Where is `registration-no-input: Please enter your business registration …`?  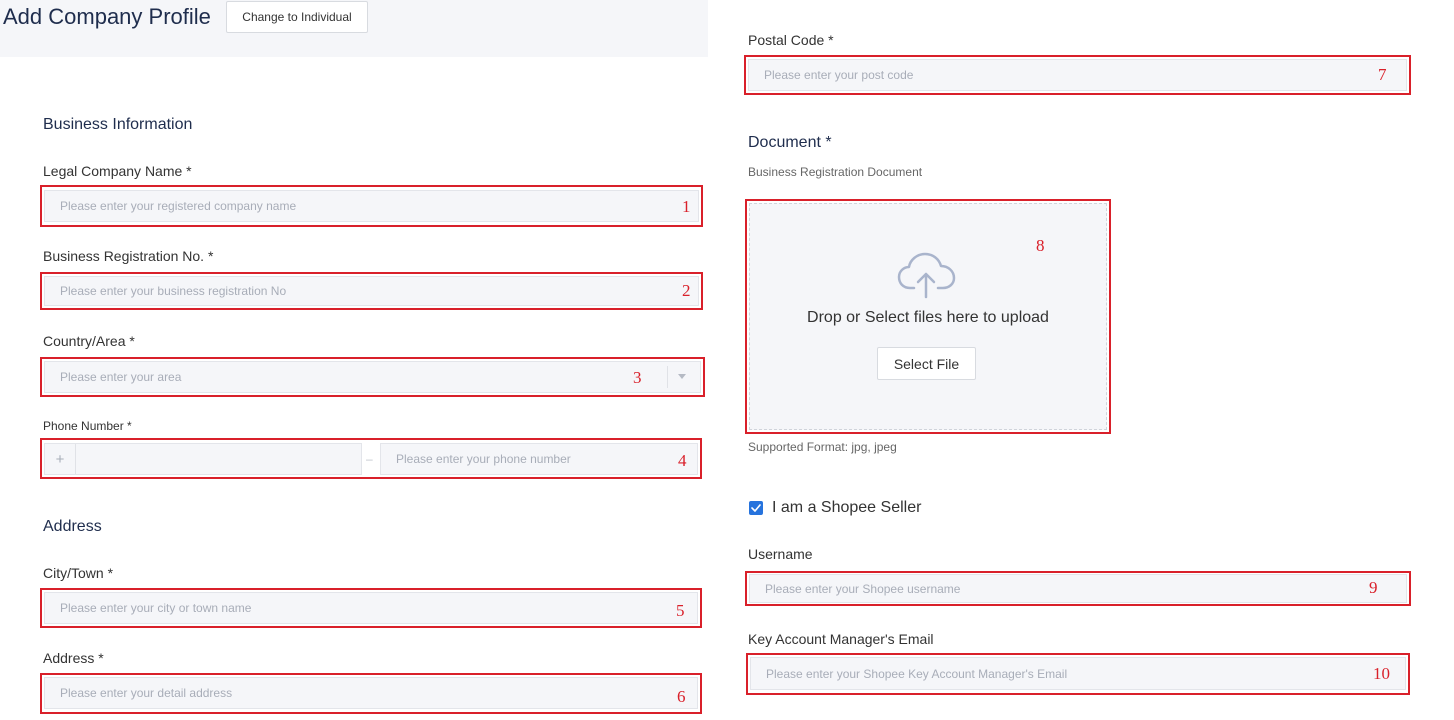
registration-no-input: Please enter your business registration … is located at coordinates (371, 291).